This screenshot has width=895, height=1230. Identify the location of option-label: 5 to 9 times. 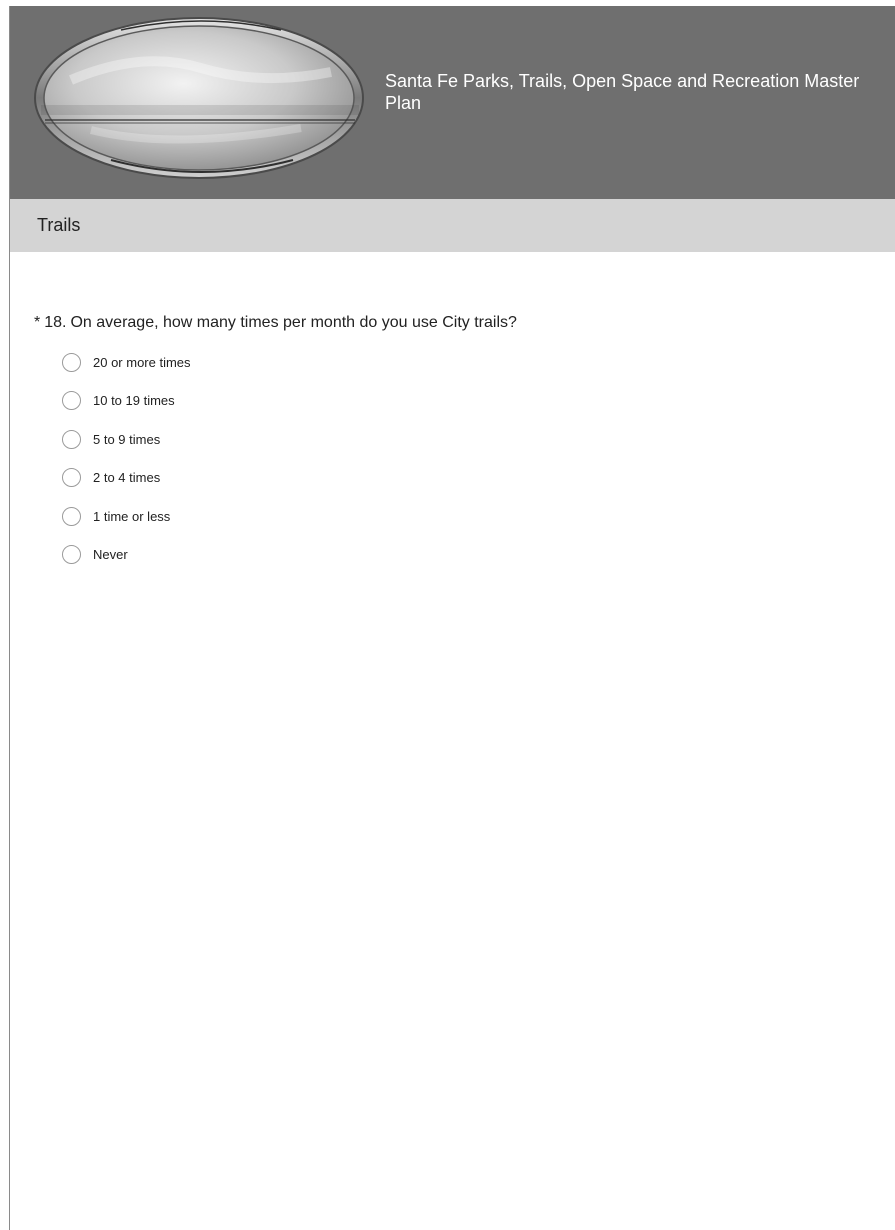
(126, 439).